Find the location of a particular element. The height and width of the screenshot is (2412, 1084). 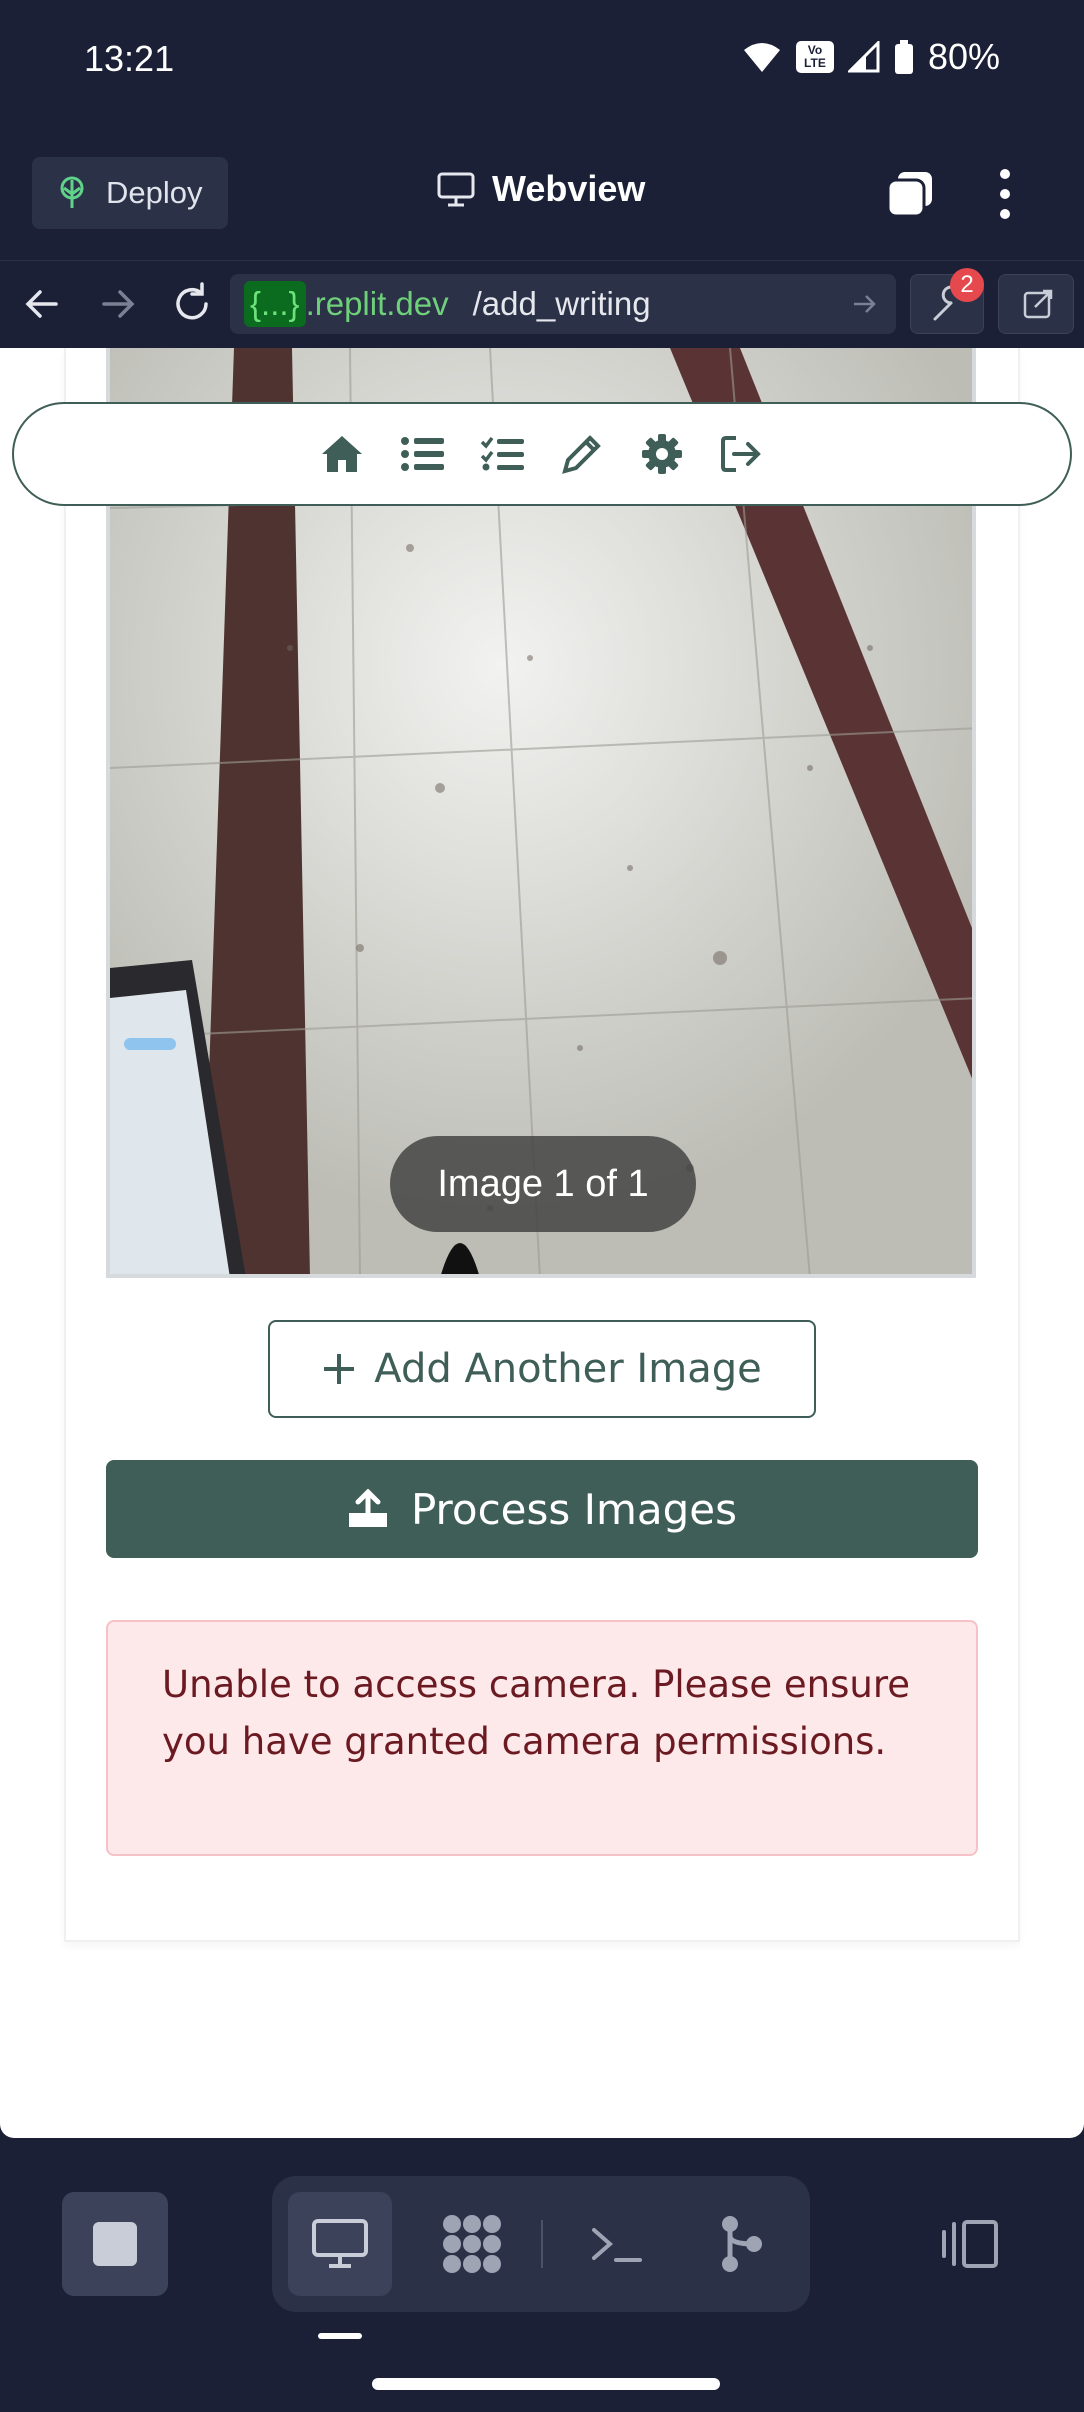

tab-shell is located at coordinates (616, 2244).